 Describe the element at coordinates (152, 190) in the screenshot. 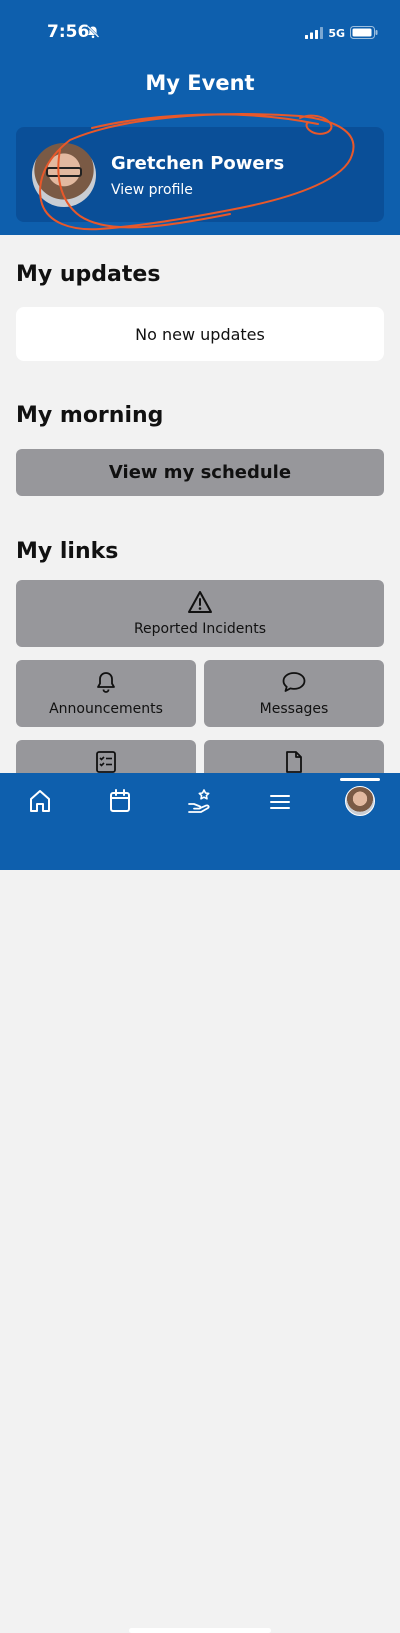

I see `view-profile-link: View profile` at that location.